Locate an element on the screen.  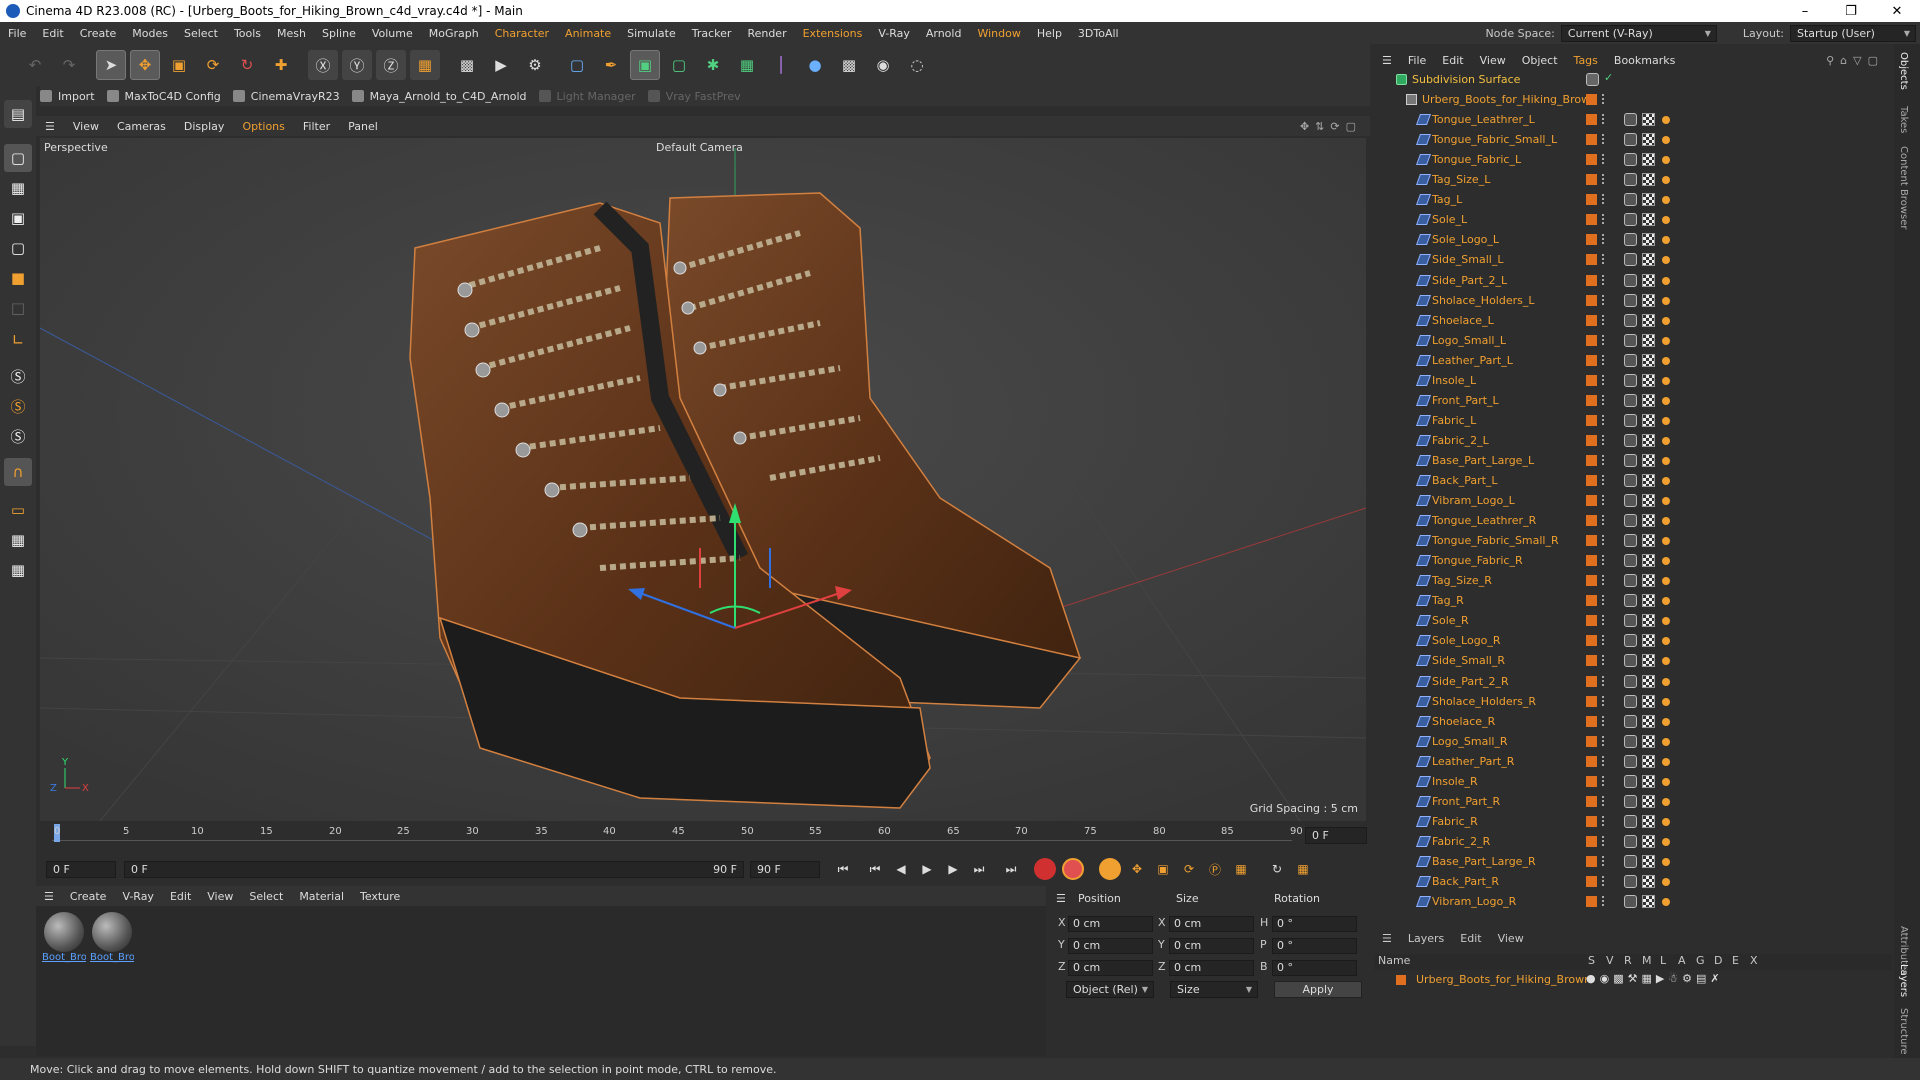
menu-simulate: Simulate is located at coordinates (651, 33).